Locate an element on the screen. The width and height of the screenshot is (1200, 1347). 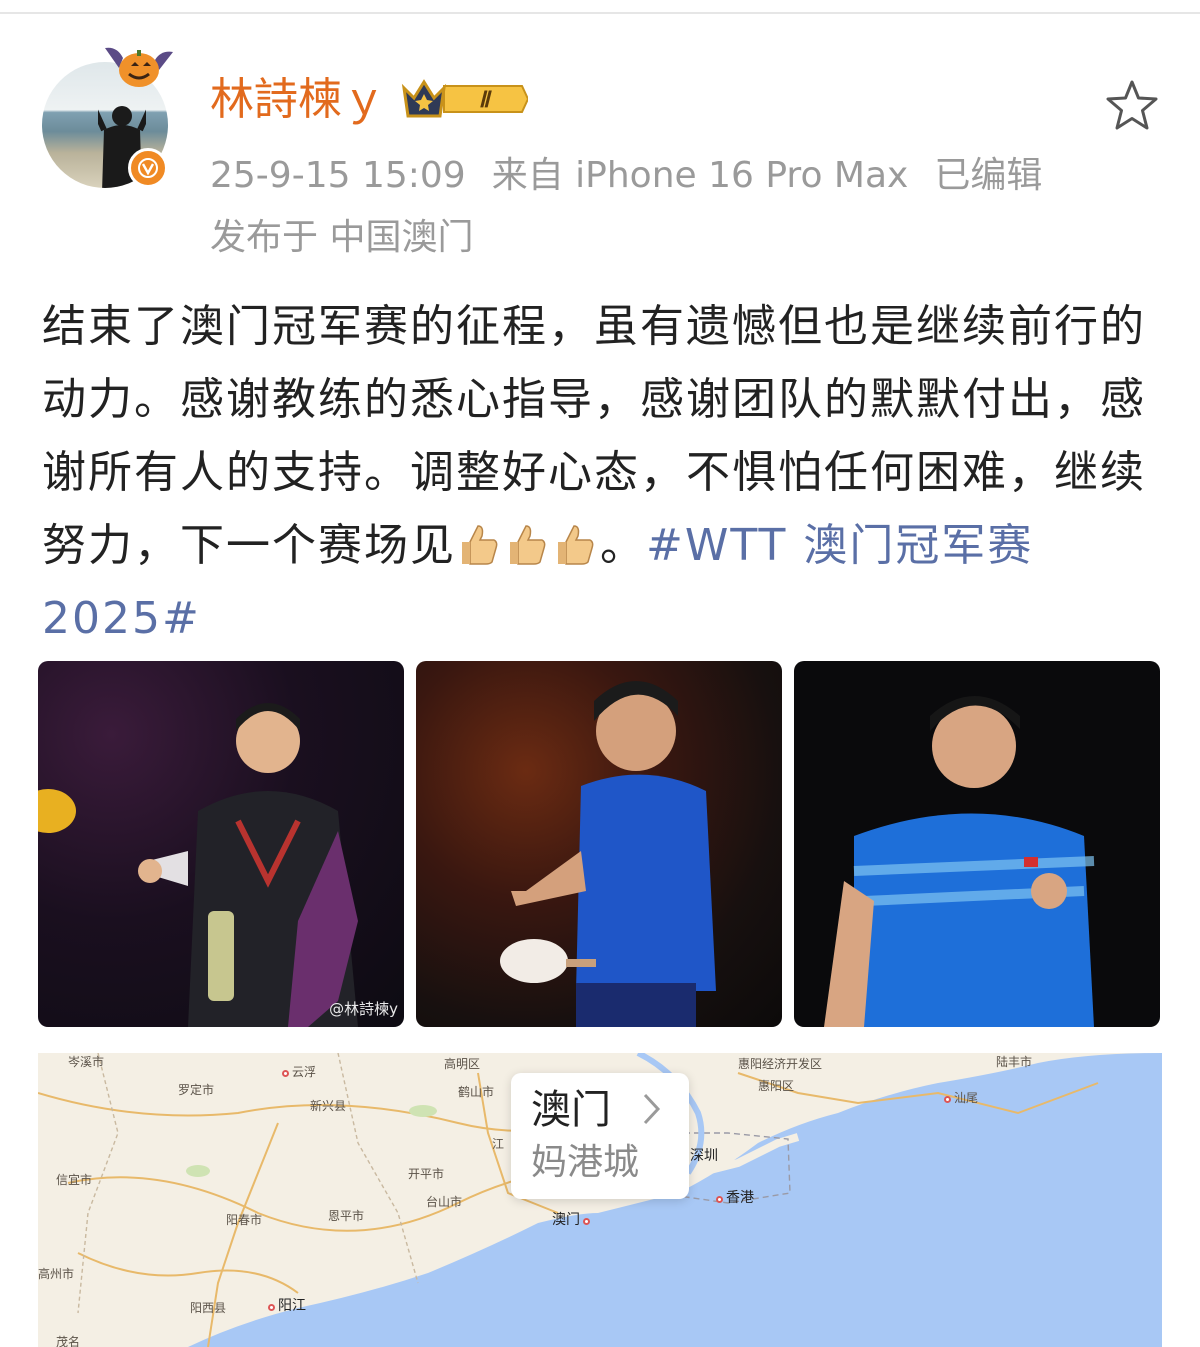
photo-coach-illustration is located at coordinates (198, 865).